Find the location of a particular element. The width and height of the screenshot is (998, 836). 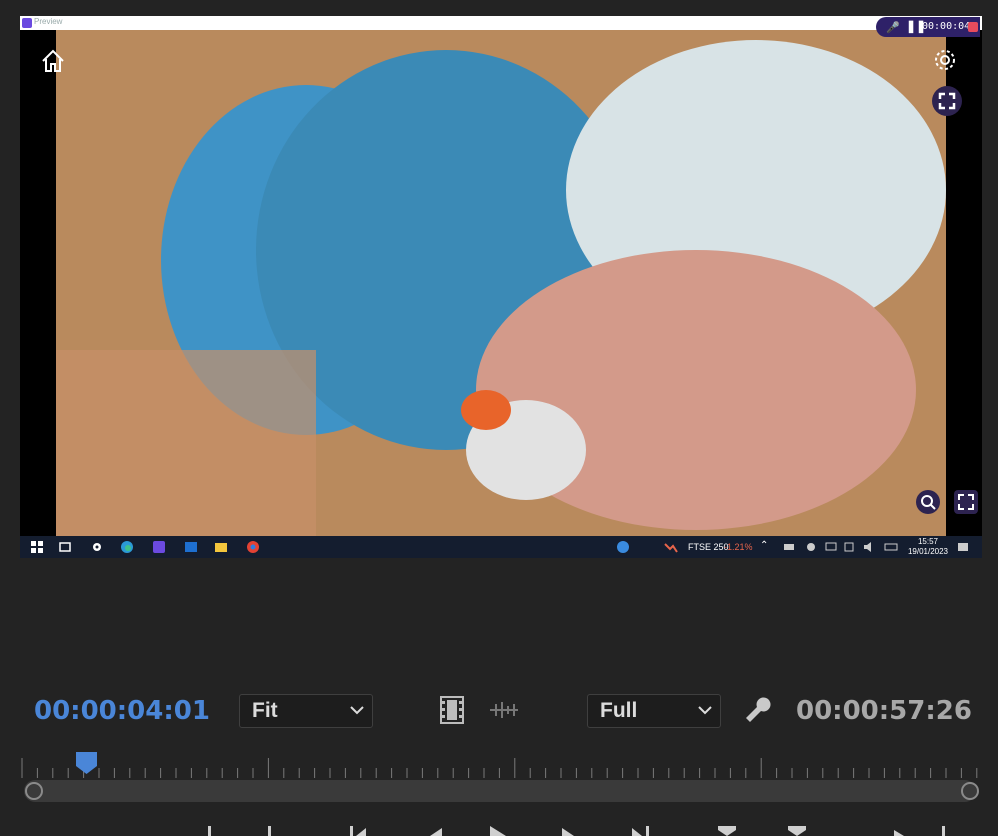

windows-start-icon is located at coordinates (37, 547).